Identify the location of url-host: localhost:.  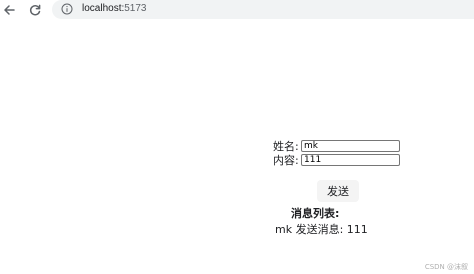
(103, 8).